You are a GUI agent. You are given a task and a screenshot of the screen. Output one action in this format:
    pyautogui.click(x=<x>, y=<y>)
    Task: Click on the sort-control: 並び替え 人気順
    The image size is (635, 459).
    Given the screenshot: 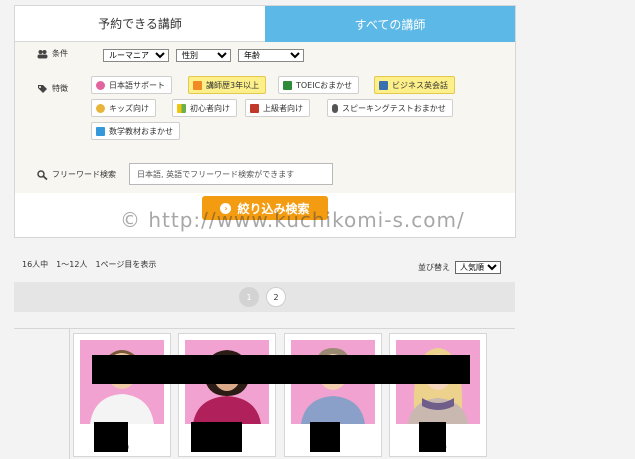 What is the action you would take?
    pyautogui.click(x=459, y=267)
    